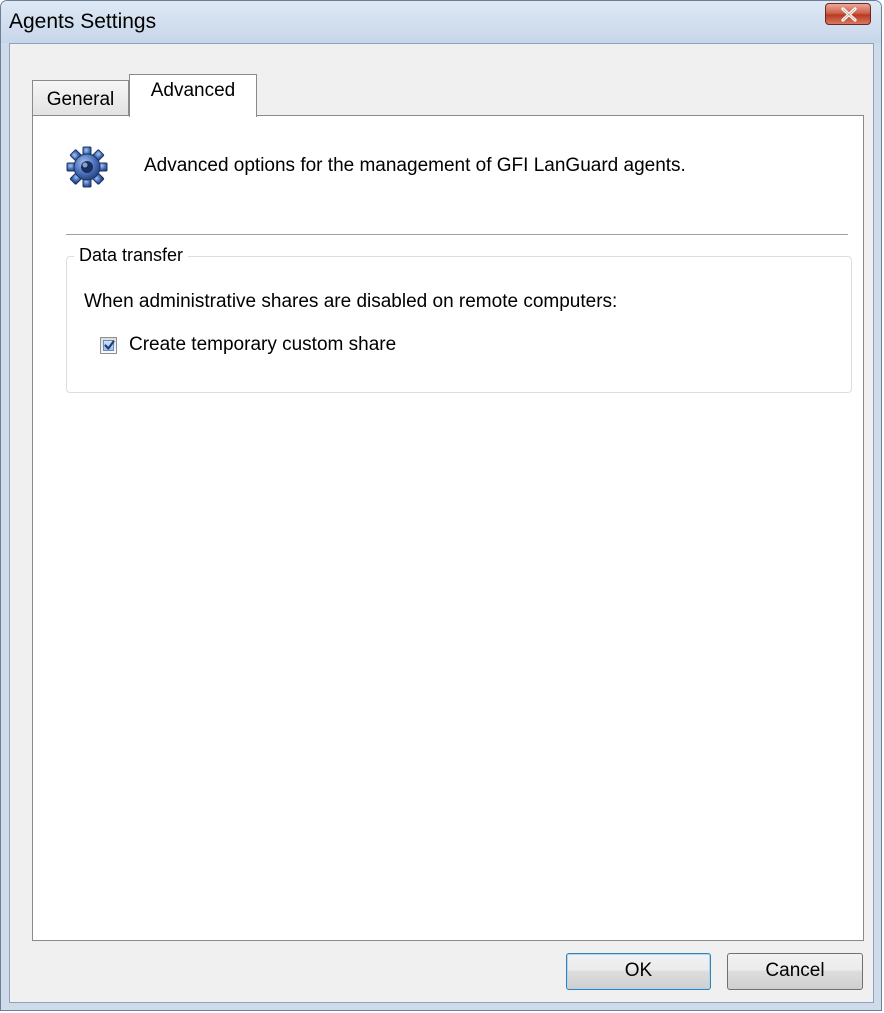 The image size is (884, 1013). I want to click on create-share-label: Create temporary custom share, so click(262, 345).